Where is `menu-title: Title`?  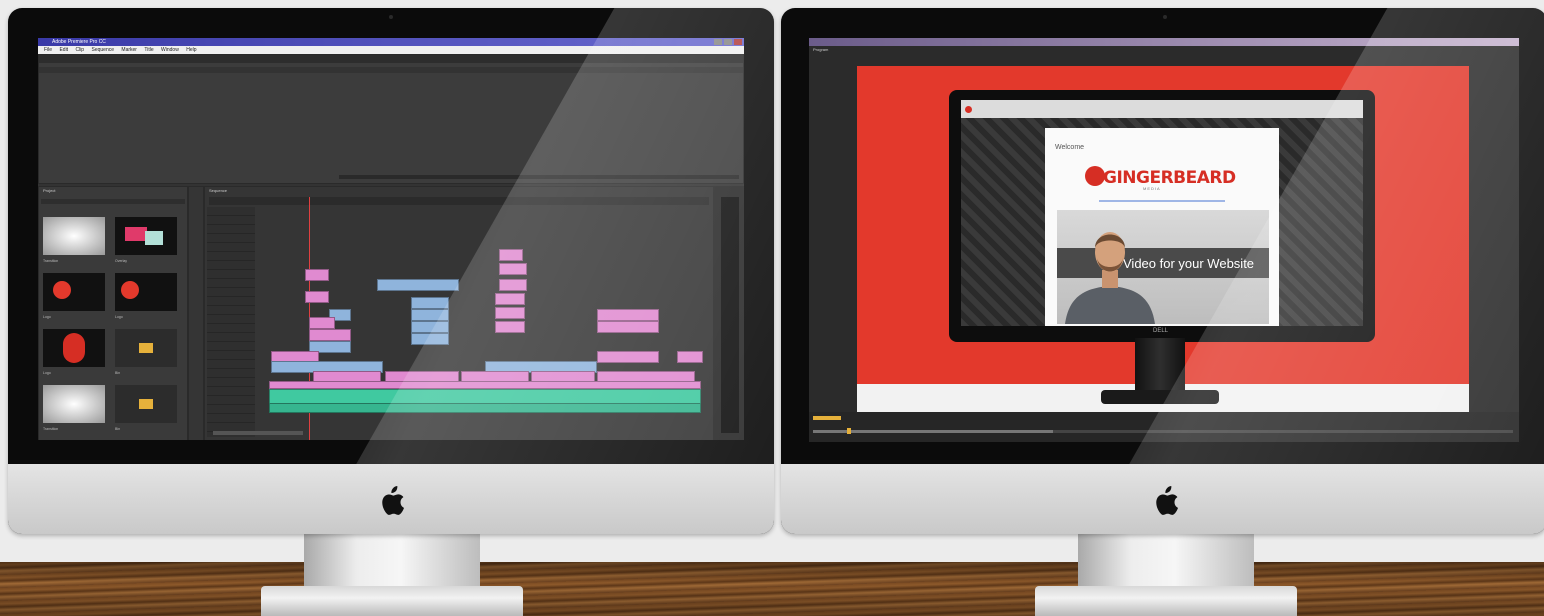
menu-title: Title is located at coordinates (148, 50).